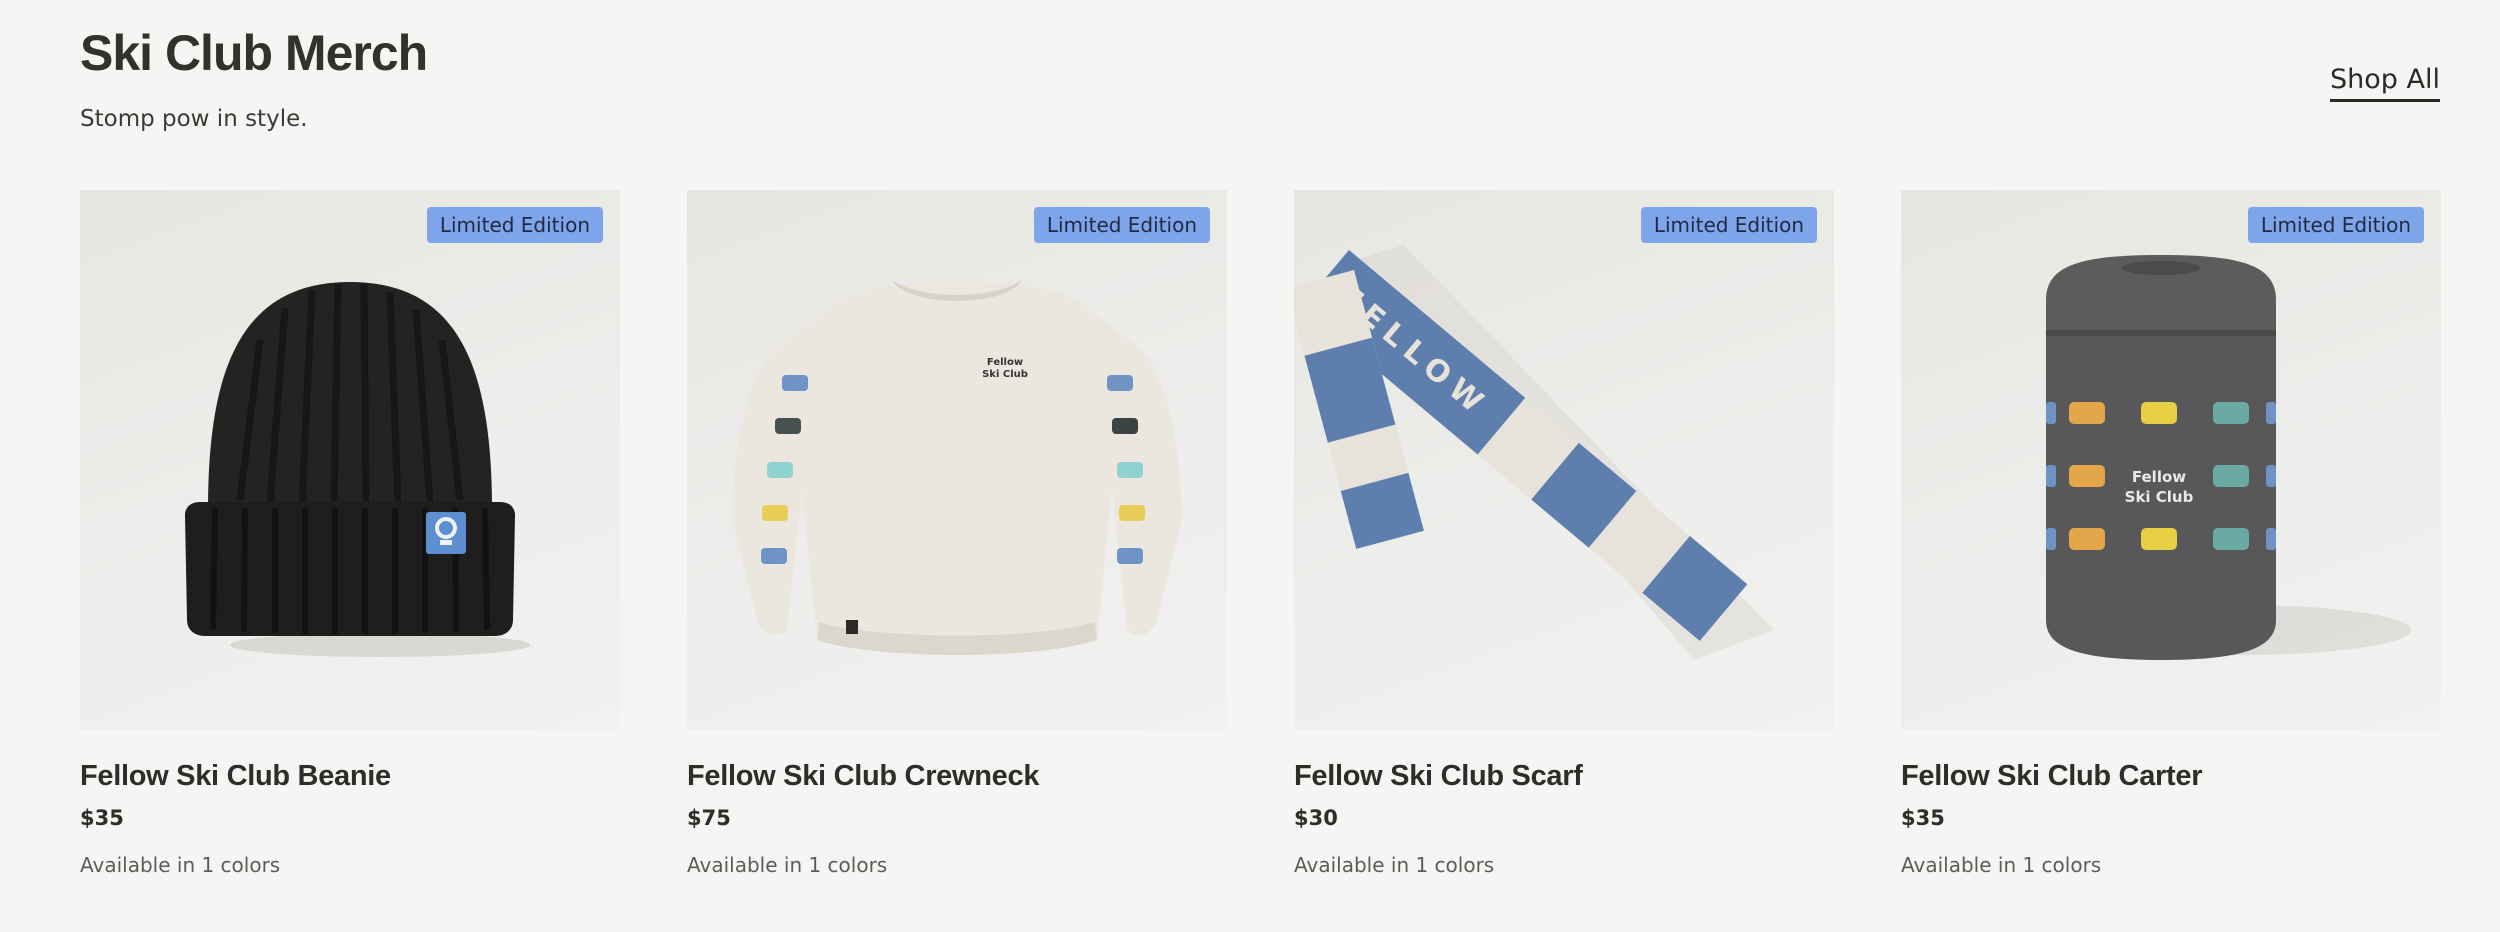  What do you see at coordinates (957, 467) in the screenshot?
I see `crewneck-image: Fellow Ski Club` at bounding box center [957, 467].